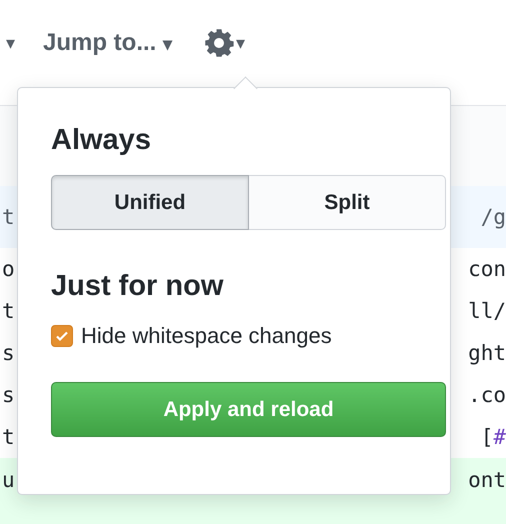 This screenshot has height=524, width=506. I want to click on settings-icon, so click(219, 43).